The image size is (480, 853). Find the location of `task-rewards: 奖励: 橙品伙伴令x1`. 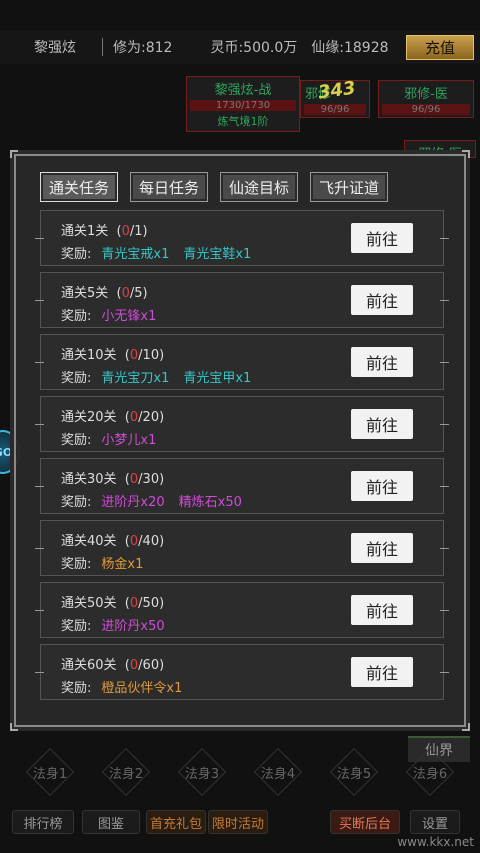

task-rewards: 奖励: 橙品伙伴令x1 is located at coordinates (121, 686).